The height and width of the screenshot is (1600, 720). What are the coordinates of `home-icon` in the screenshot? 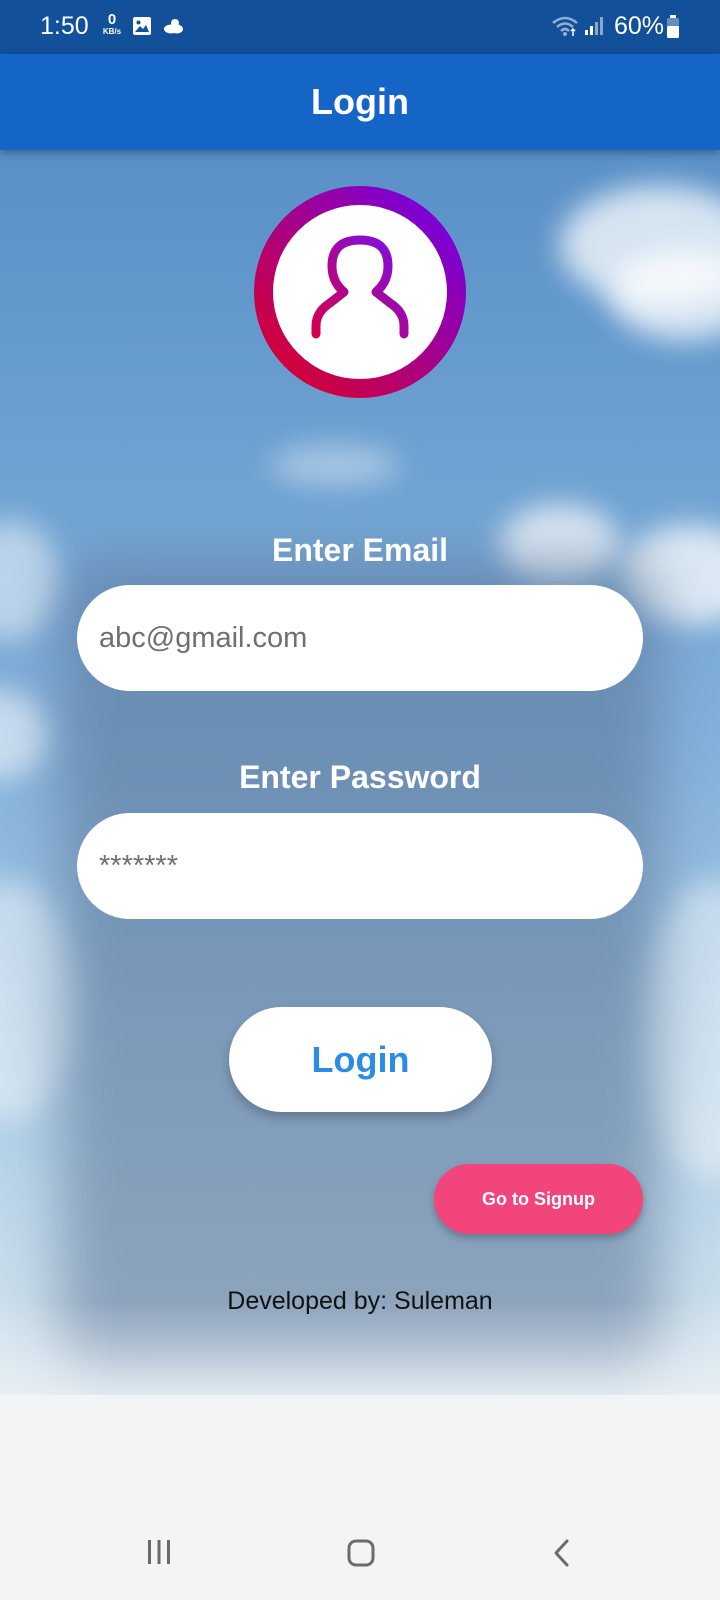 It's located at (361, 1555).